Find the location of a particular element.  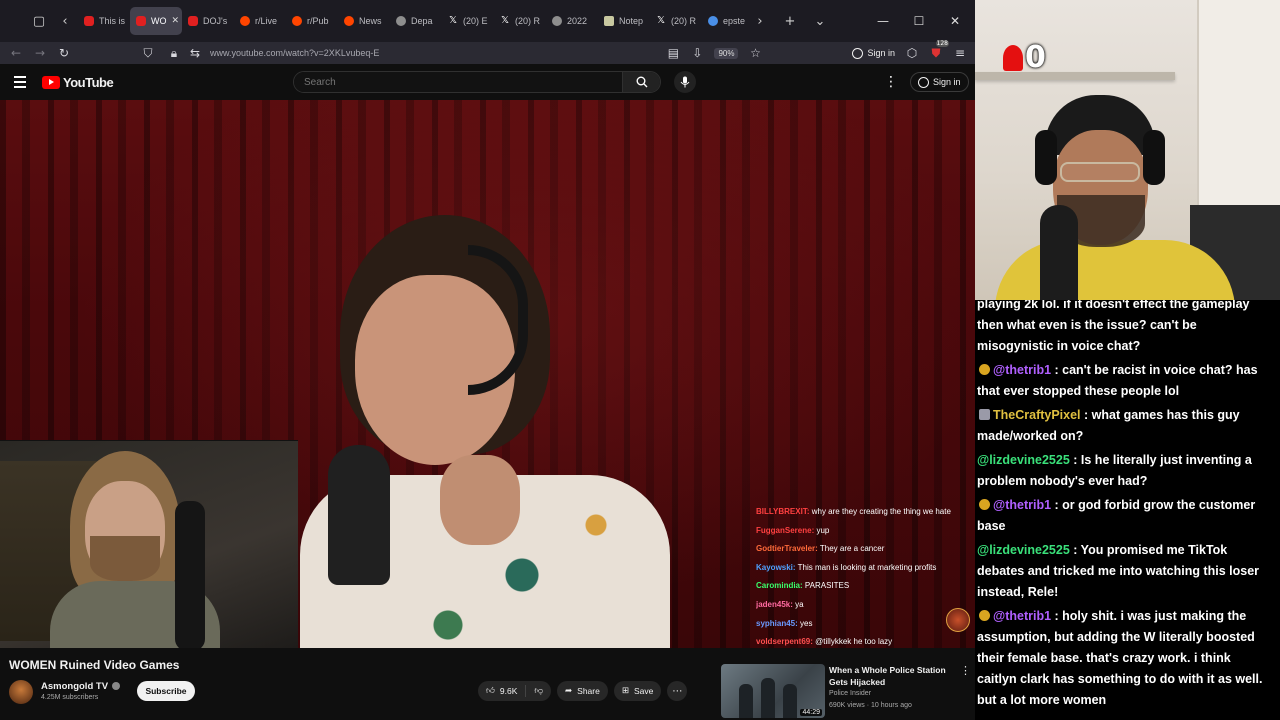

note-icon is located at coordinates (609, 21).